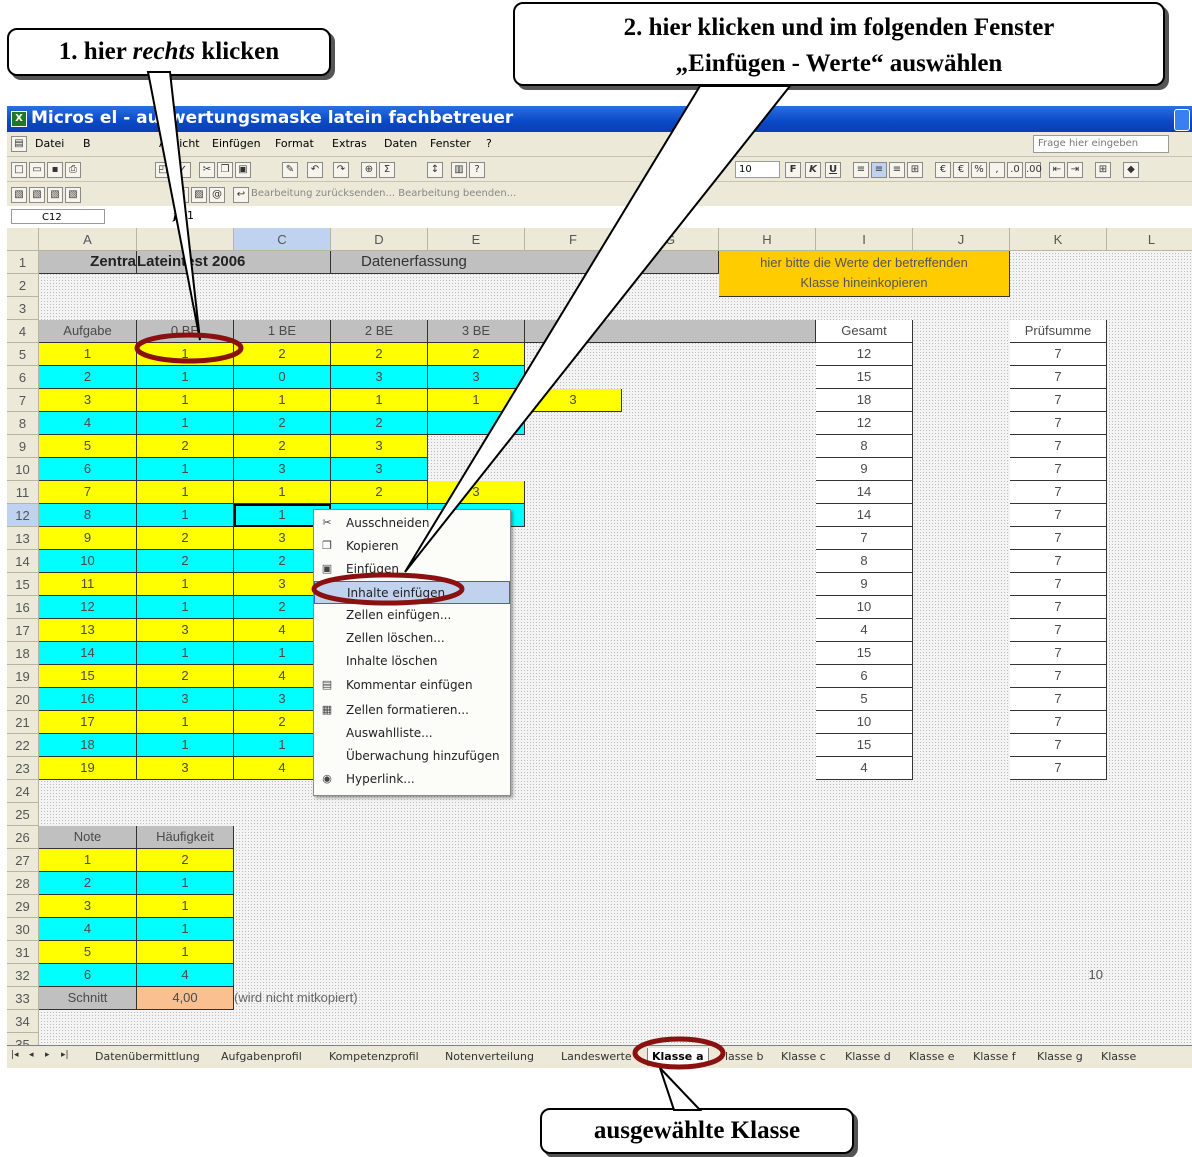 This screenshot has height=1157, width=1192. I want to click on sheet-tab-aufgabenprofil: Aufgabenprofil, so click(261, 1056).